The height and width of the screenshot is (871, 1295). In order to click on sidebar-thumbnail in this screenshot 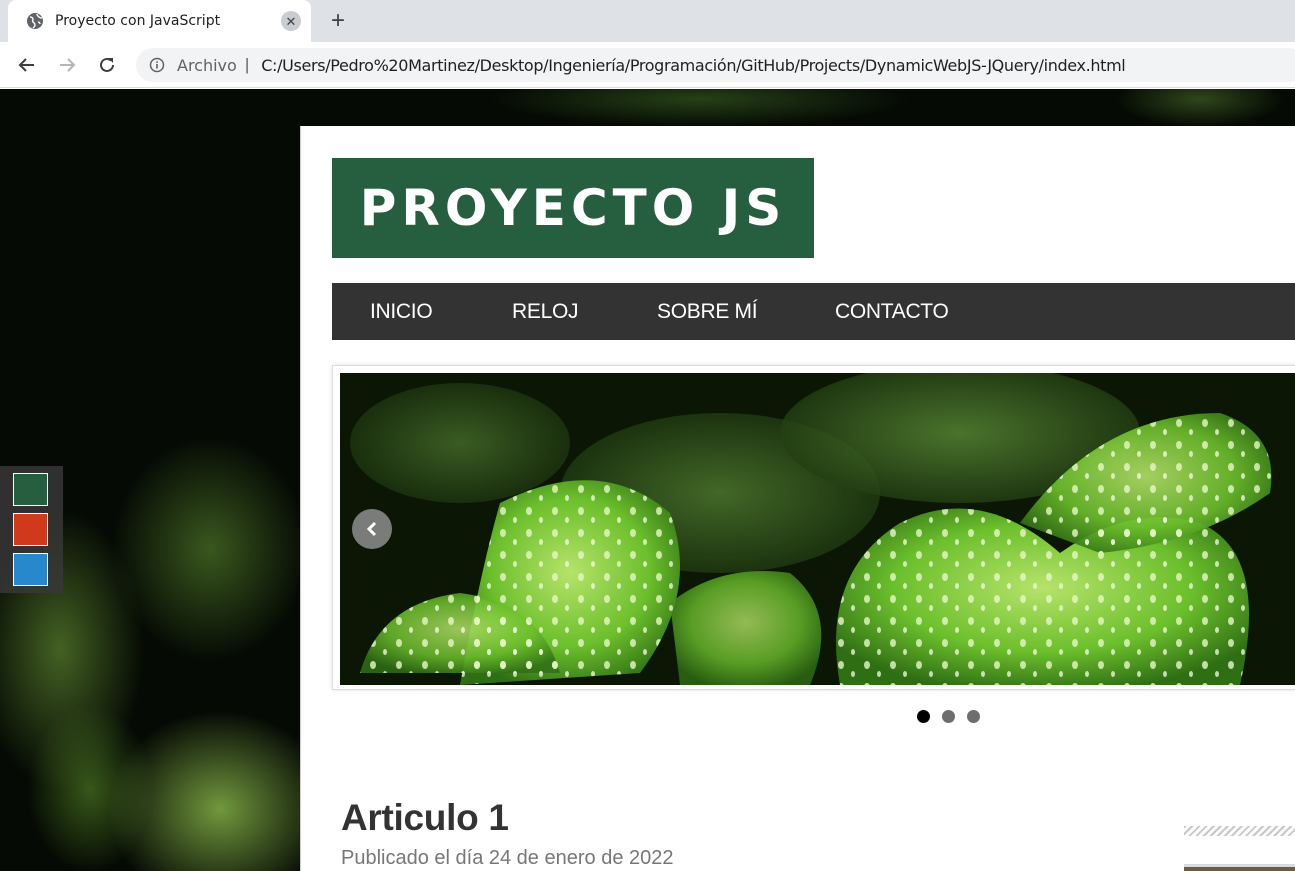, I will do `click(1239, 867)`.